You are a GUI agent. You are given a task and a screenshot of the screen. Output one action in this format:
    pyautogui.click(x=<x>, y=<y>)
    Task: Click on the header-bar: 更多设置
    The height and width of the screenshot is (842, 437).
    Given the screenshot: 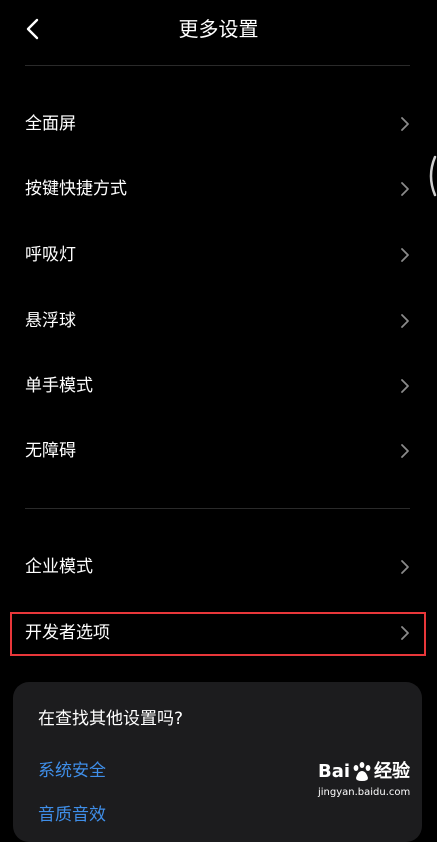 What is the action you would take?
    pyautogui.click(x=218, y=30)
    